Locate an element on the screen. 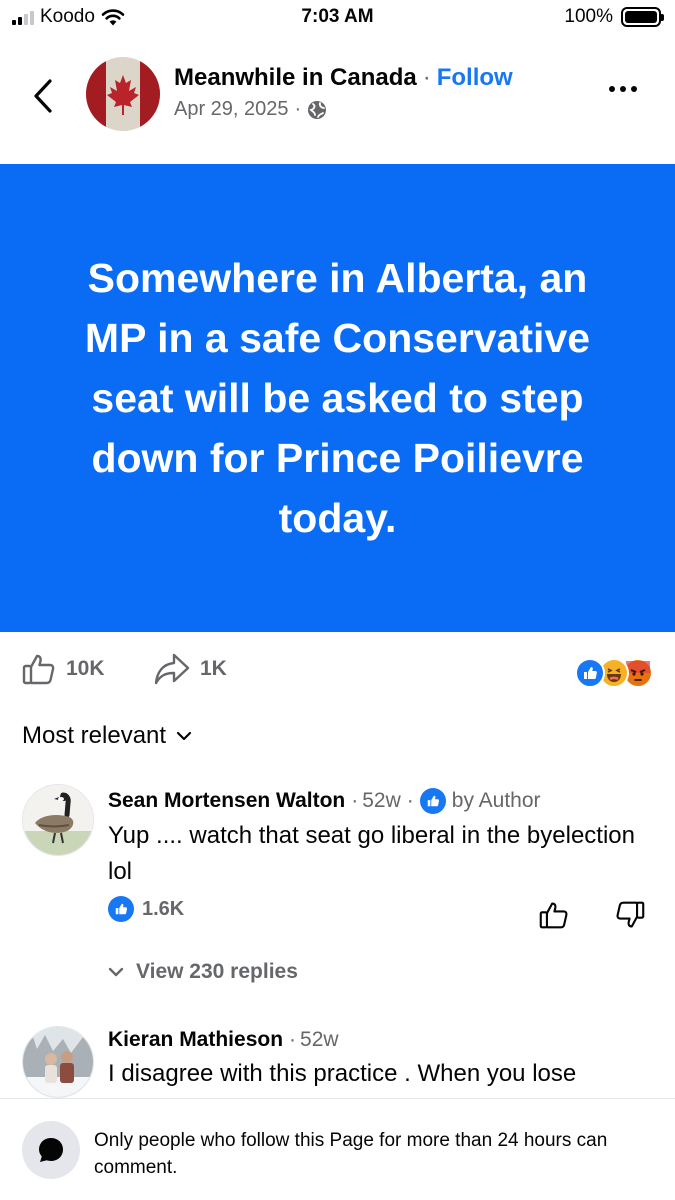 The height and width of the screenshot is (1200, 675). post-meta: Apr 29, 2025 · is located at coordinates (343, 109).